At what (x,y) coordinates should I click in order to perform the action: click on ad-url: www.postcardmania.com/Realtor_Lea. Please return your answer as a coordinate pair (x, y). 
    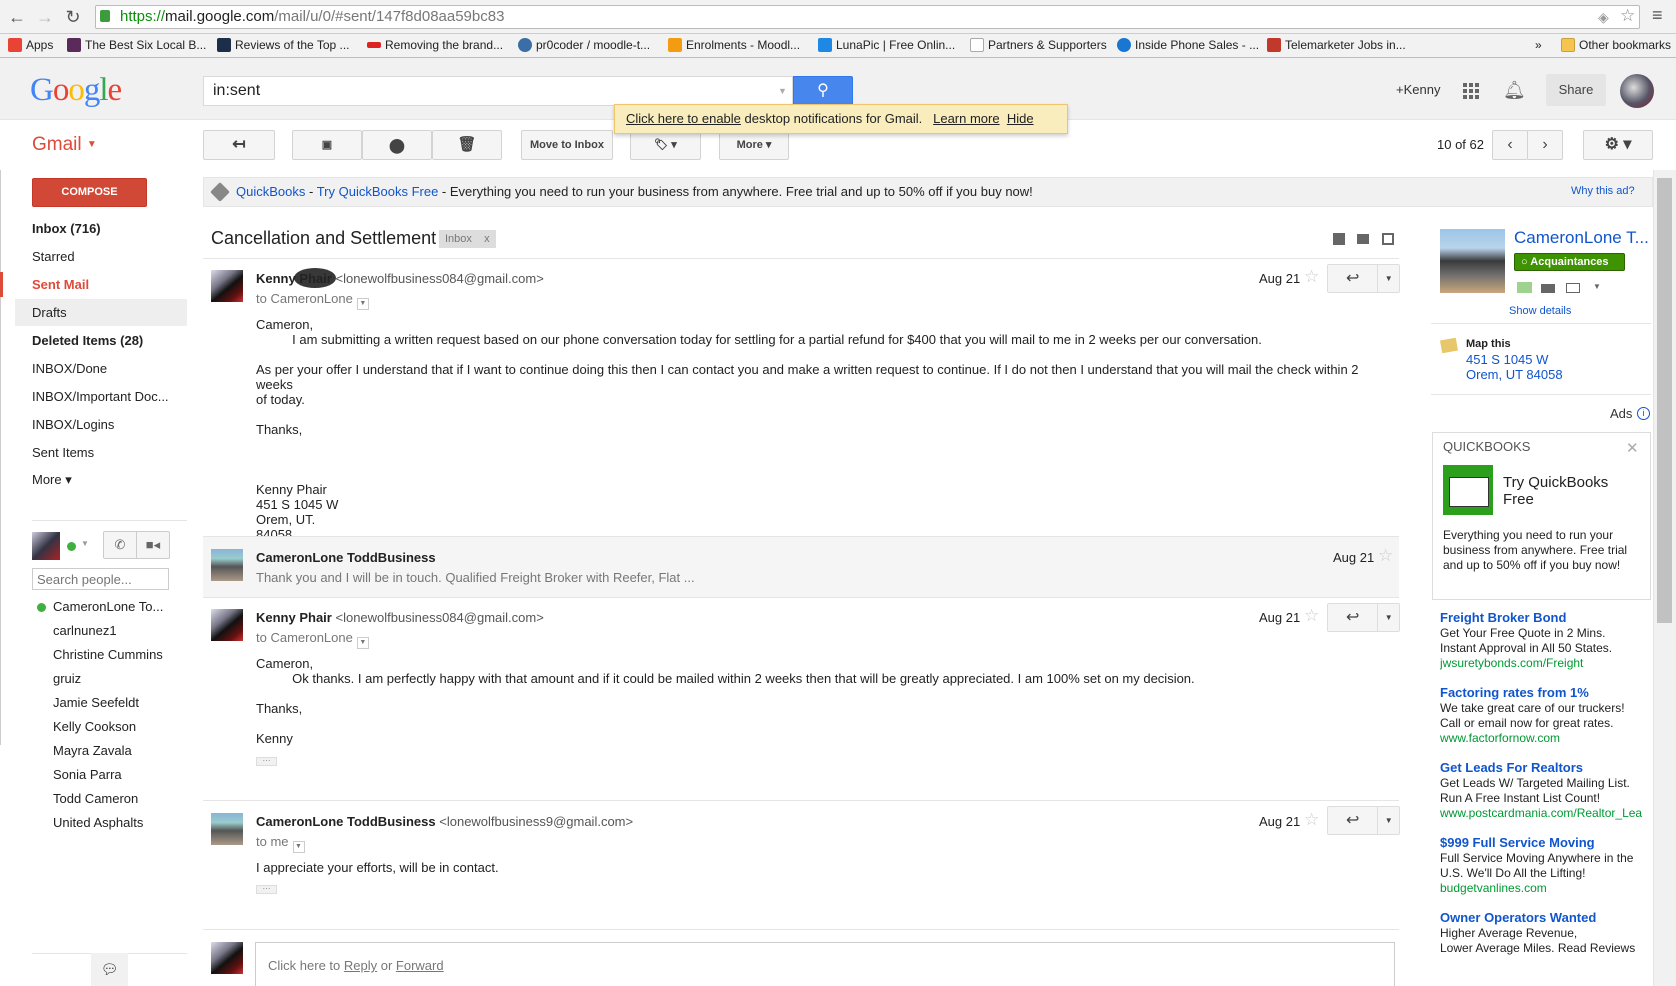
    Looking at the image, I should click on (1547, 813).